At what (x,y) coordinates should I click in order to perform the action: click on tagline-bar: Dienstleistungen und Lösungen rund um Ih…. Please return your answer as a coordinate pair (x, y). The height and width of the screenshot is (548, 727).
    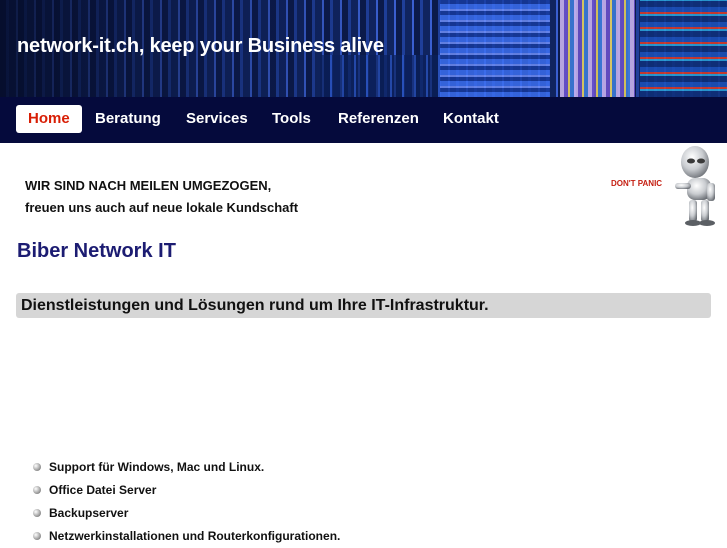
    Looking at the image, I should click on (363, 305).